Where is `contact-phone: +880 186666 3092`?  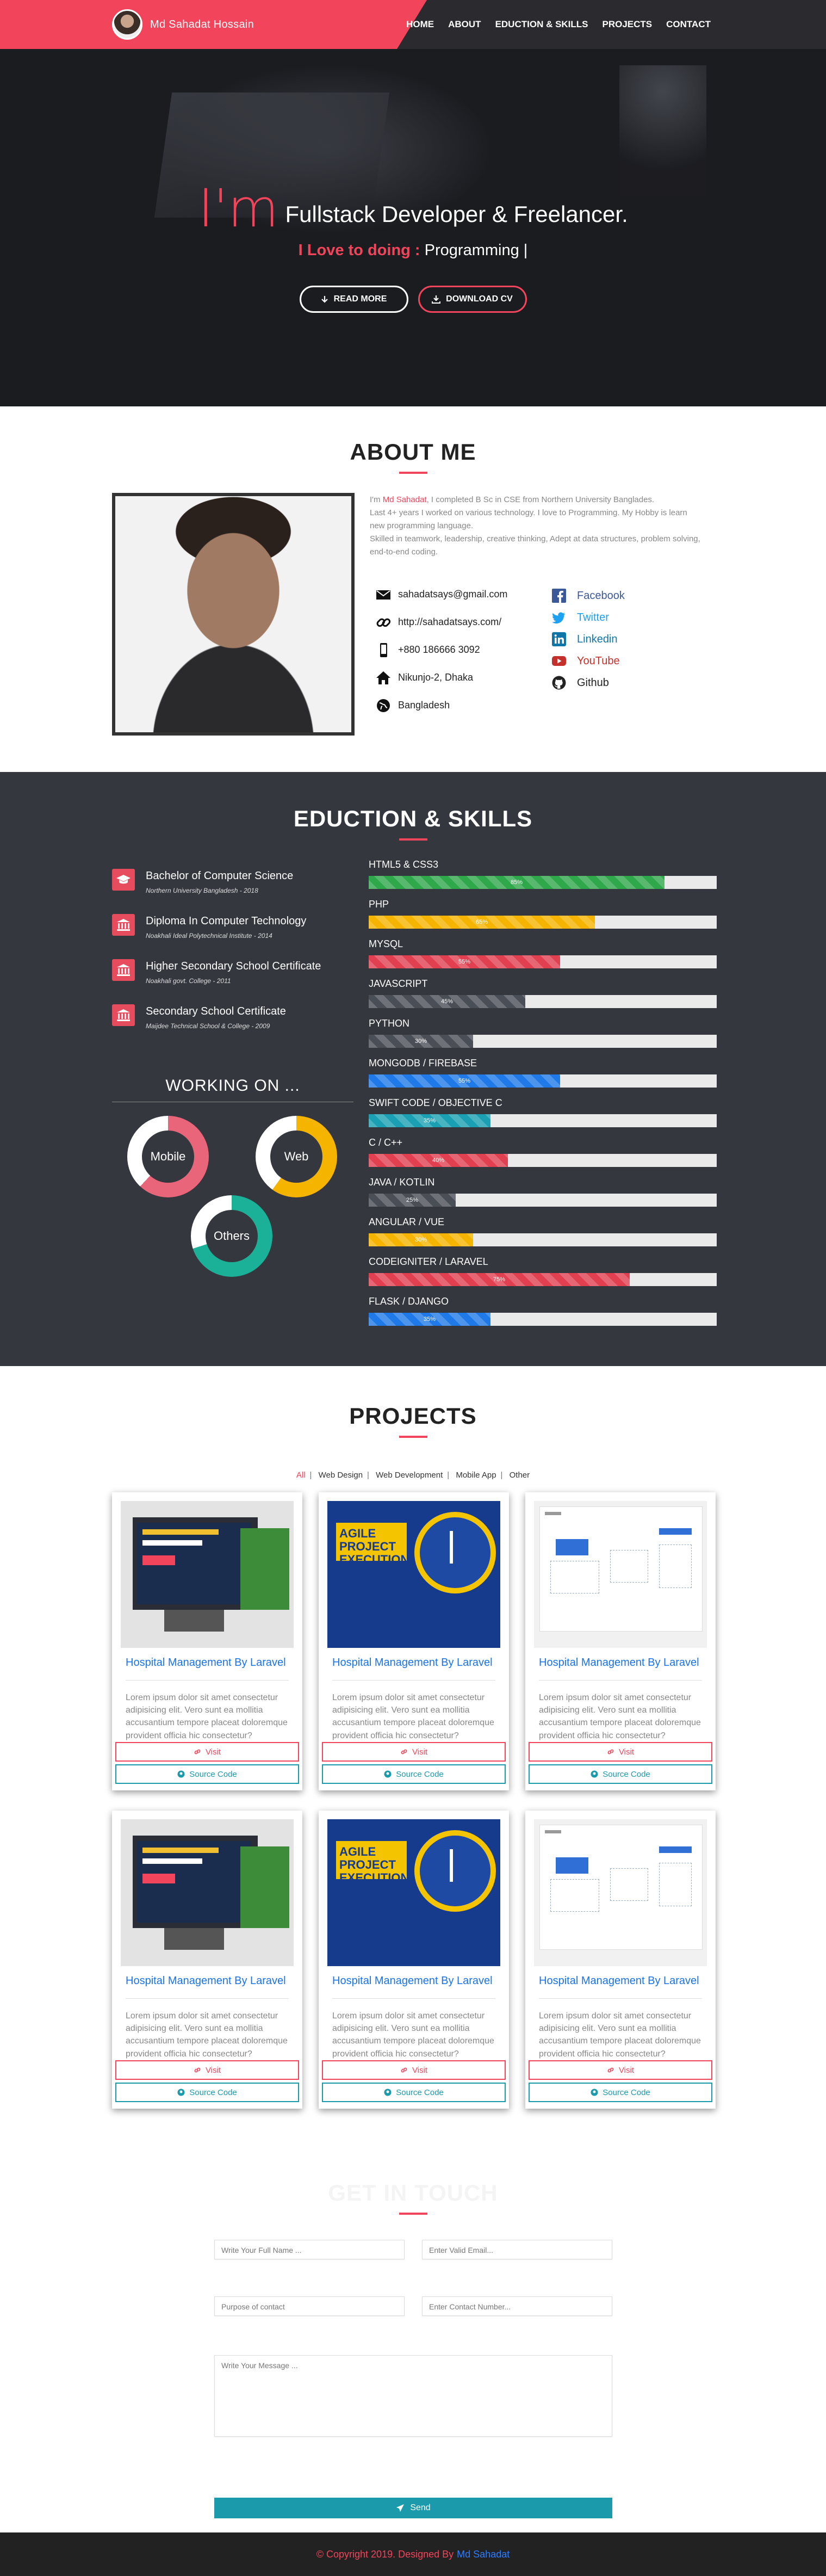 contact-phone: +880 186666 3092 is located at coordinates (459, 650).